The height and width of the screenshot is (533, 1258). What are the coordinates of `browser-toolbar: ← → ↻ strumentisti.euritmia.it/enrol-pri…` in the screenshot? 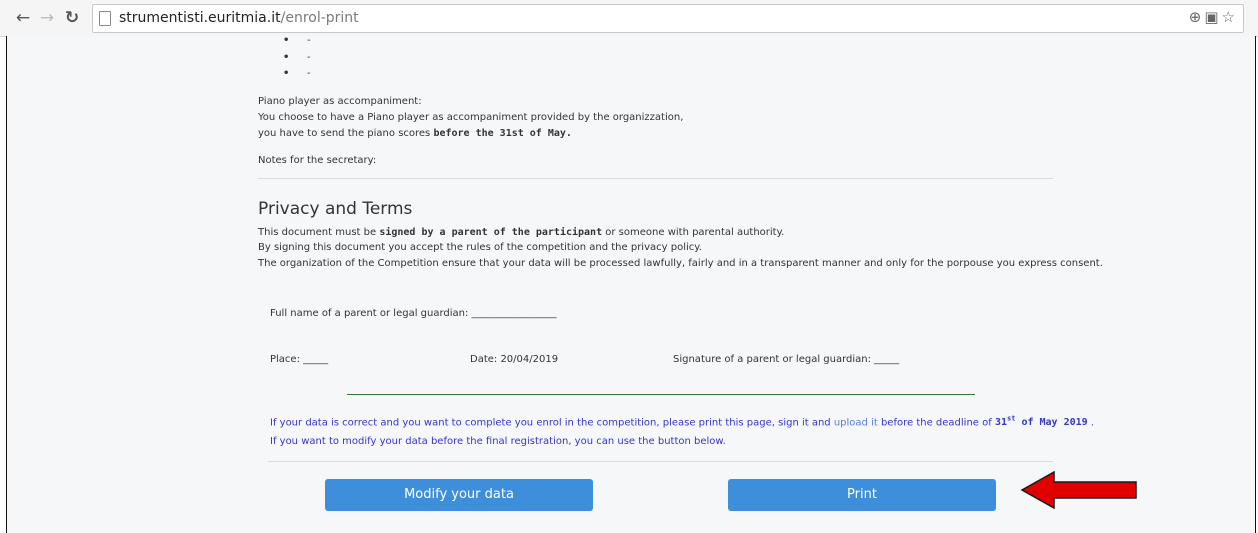 It's located at (629, 18).